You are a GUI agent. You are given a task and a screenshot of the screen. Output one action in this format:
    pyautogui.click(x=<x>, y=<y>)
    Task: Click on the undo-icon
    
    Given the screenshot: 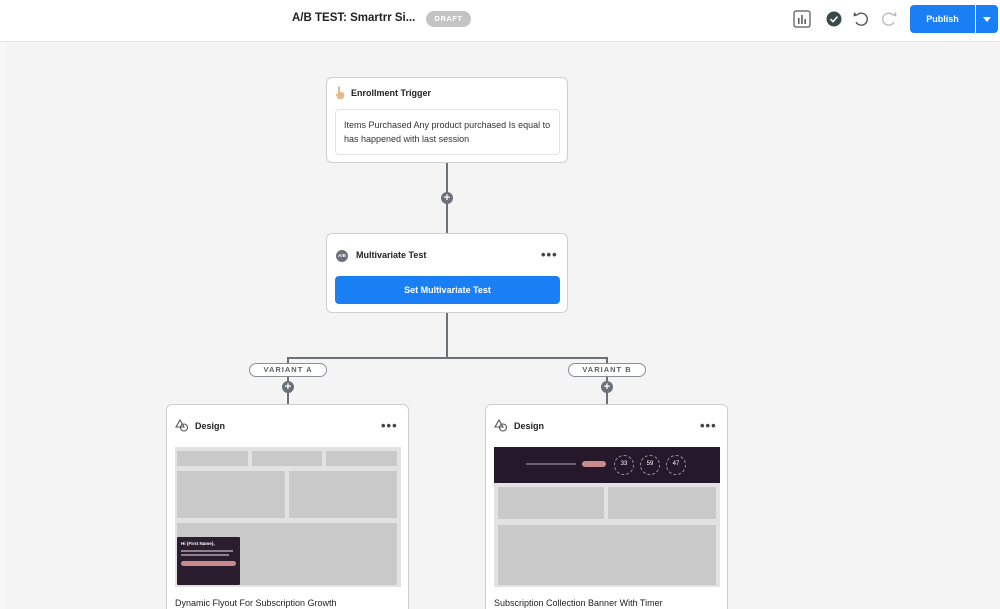 What is the action you would take?
    pyautogui.click(x=861, y=19)
    